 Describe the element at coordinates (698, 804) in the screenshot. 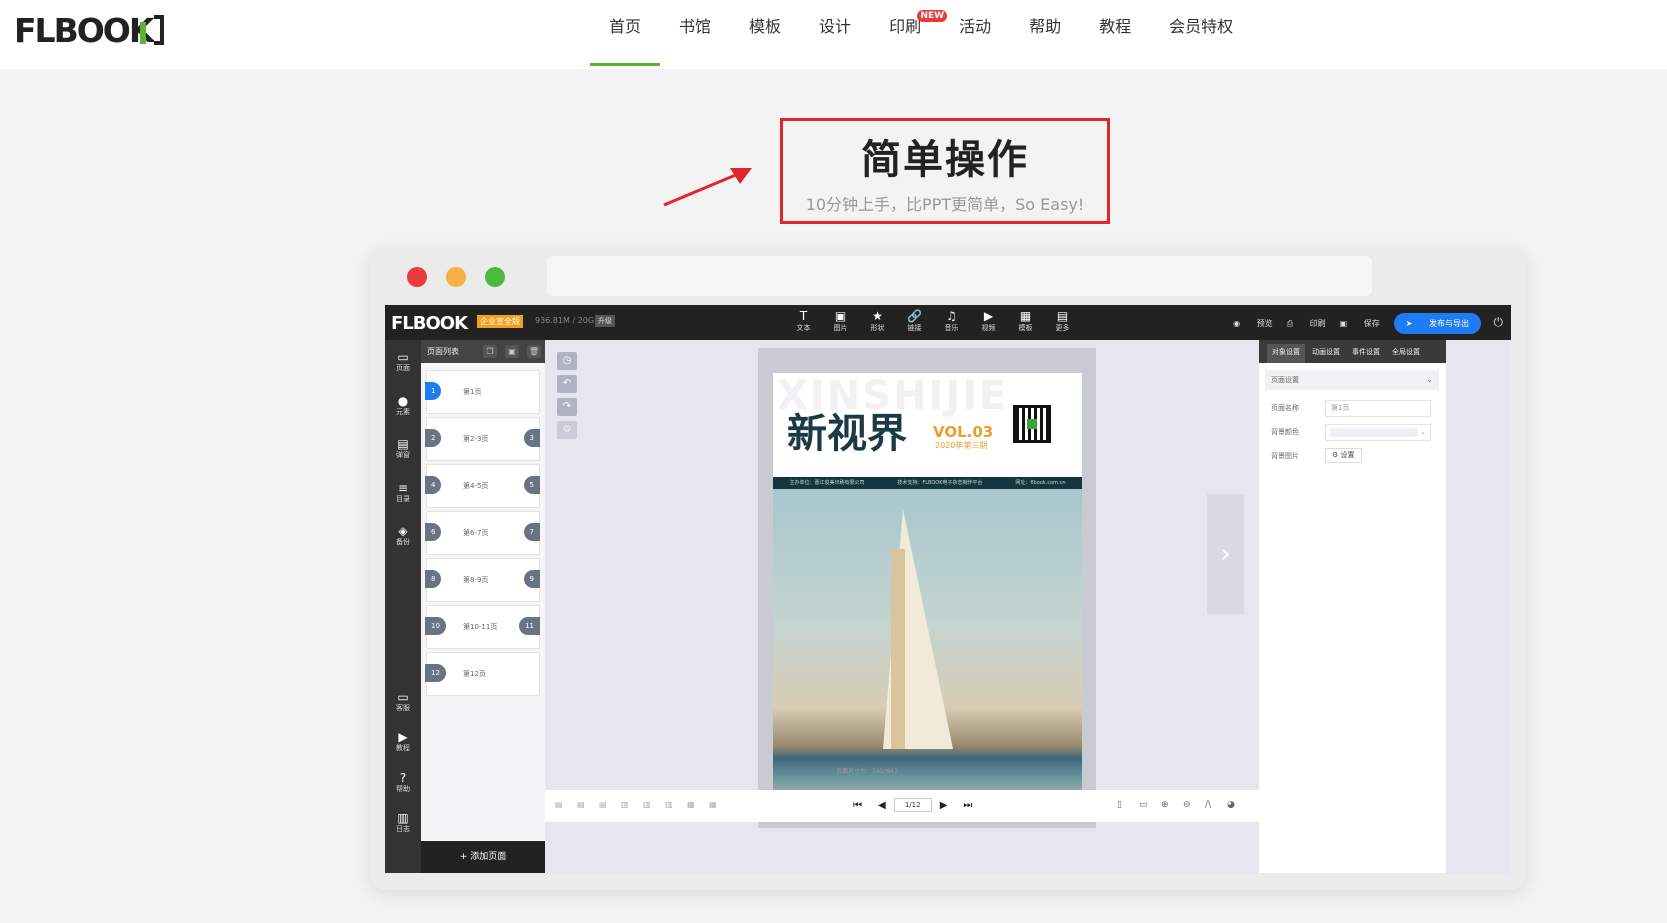

I see `distribute-h-icon: ▦` at that location.